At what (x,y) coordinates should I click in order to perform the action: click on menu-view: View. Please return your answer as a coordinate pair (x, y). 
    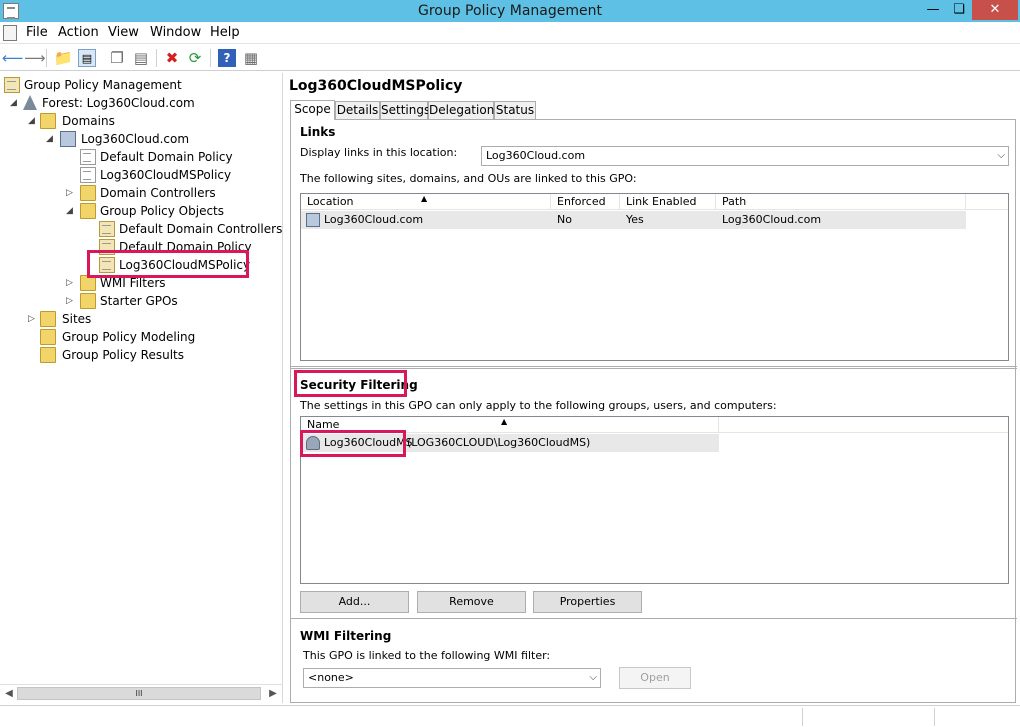
    Looking at the image, I should click on (123, 32).